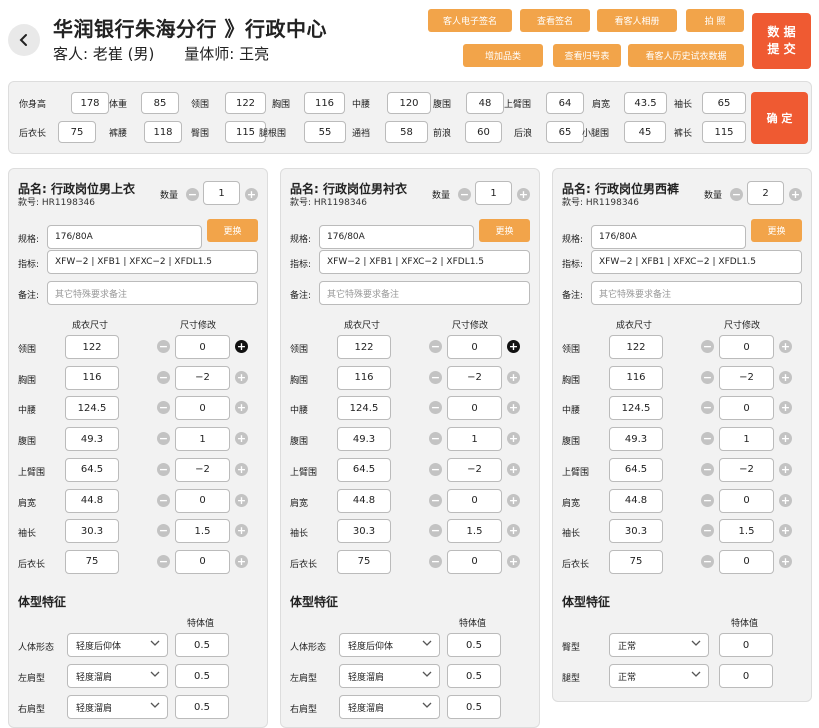 Image resolution: width=819 pixels, height=728 pixels. I want to click on measure-value-input: 45, so click(645, 132).